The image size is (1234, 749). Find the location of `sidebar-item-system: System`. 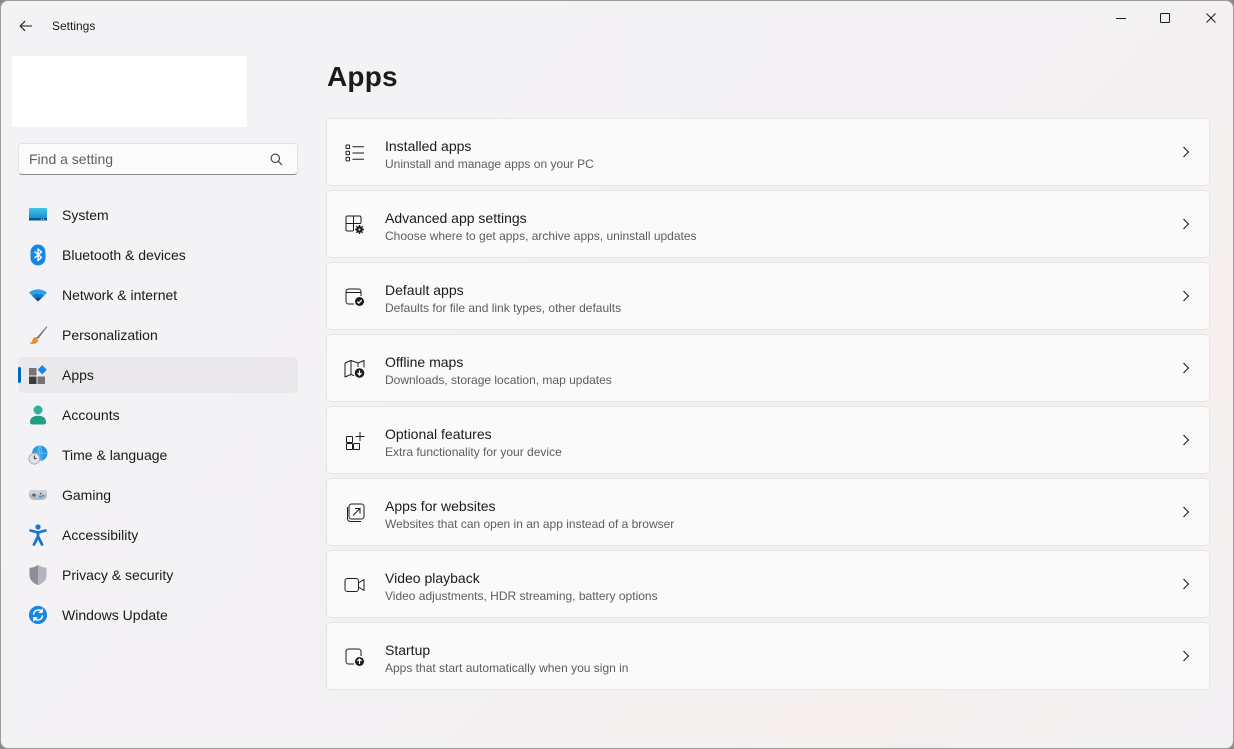

sidebar-item-system: System is located at coordinates (158, 215).